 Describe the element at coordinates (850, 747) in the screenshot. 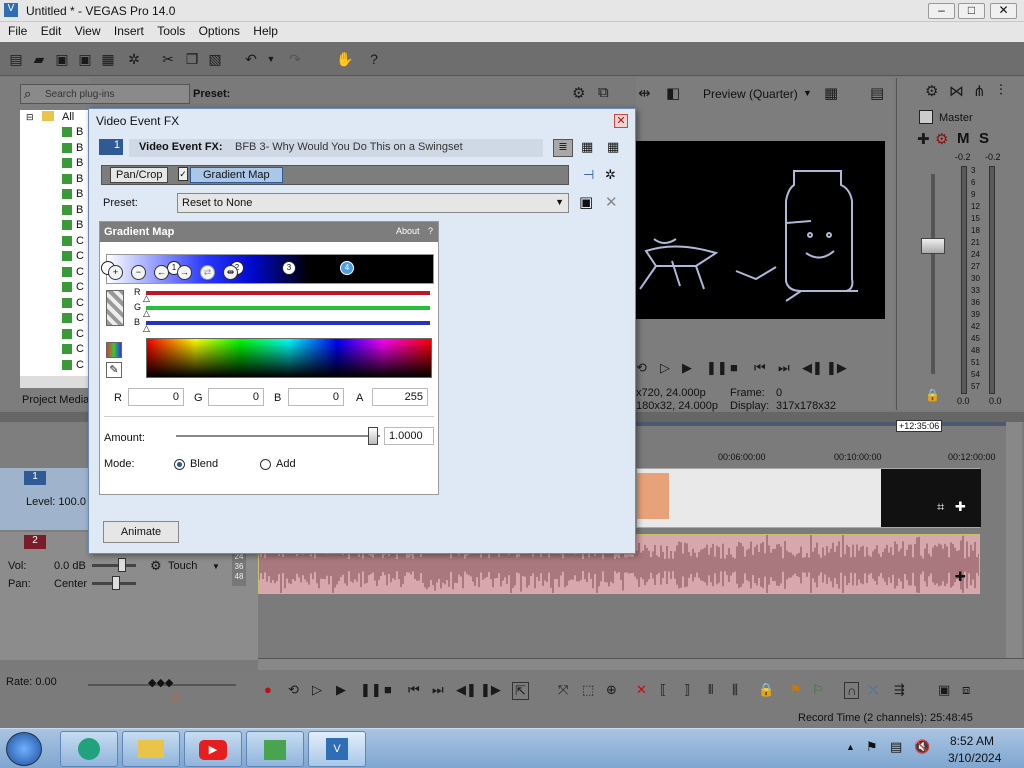

I see `tray-expand-icon: ▲` at that location.